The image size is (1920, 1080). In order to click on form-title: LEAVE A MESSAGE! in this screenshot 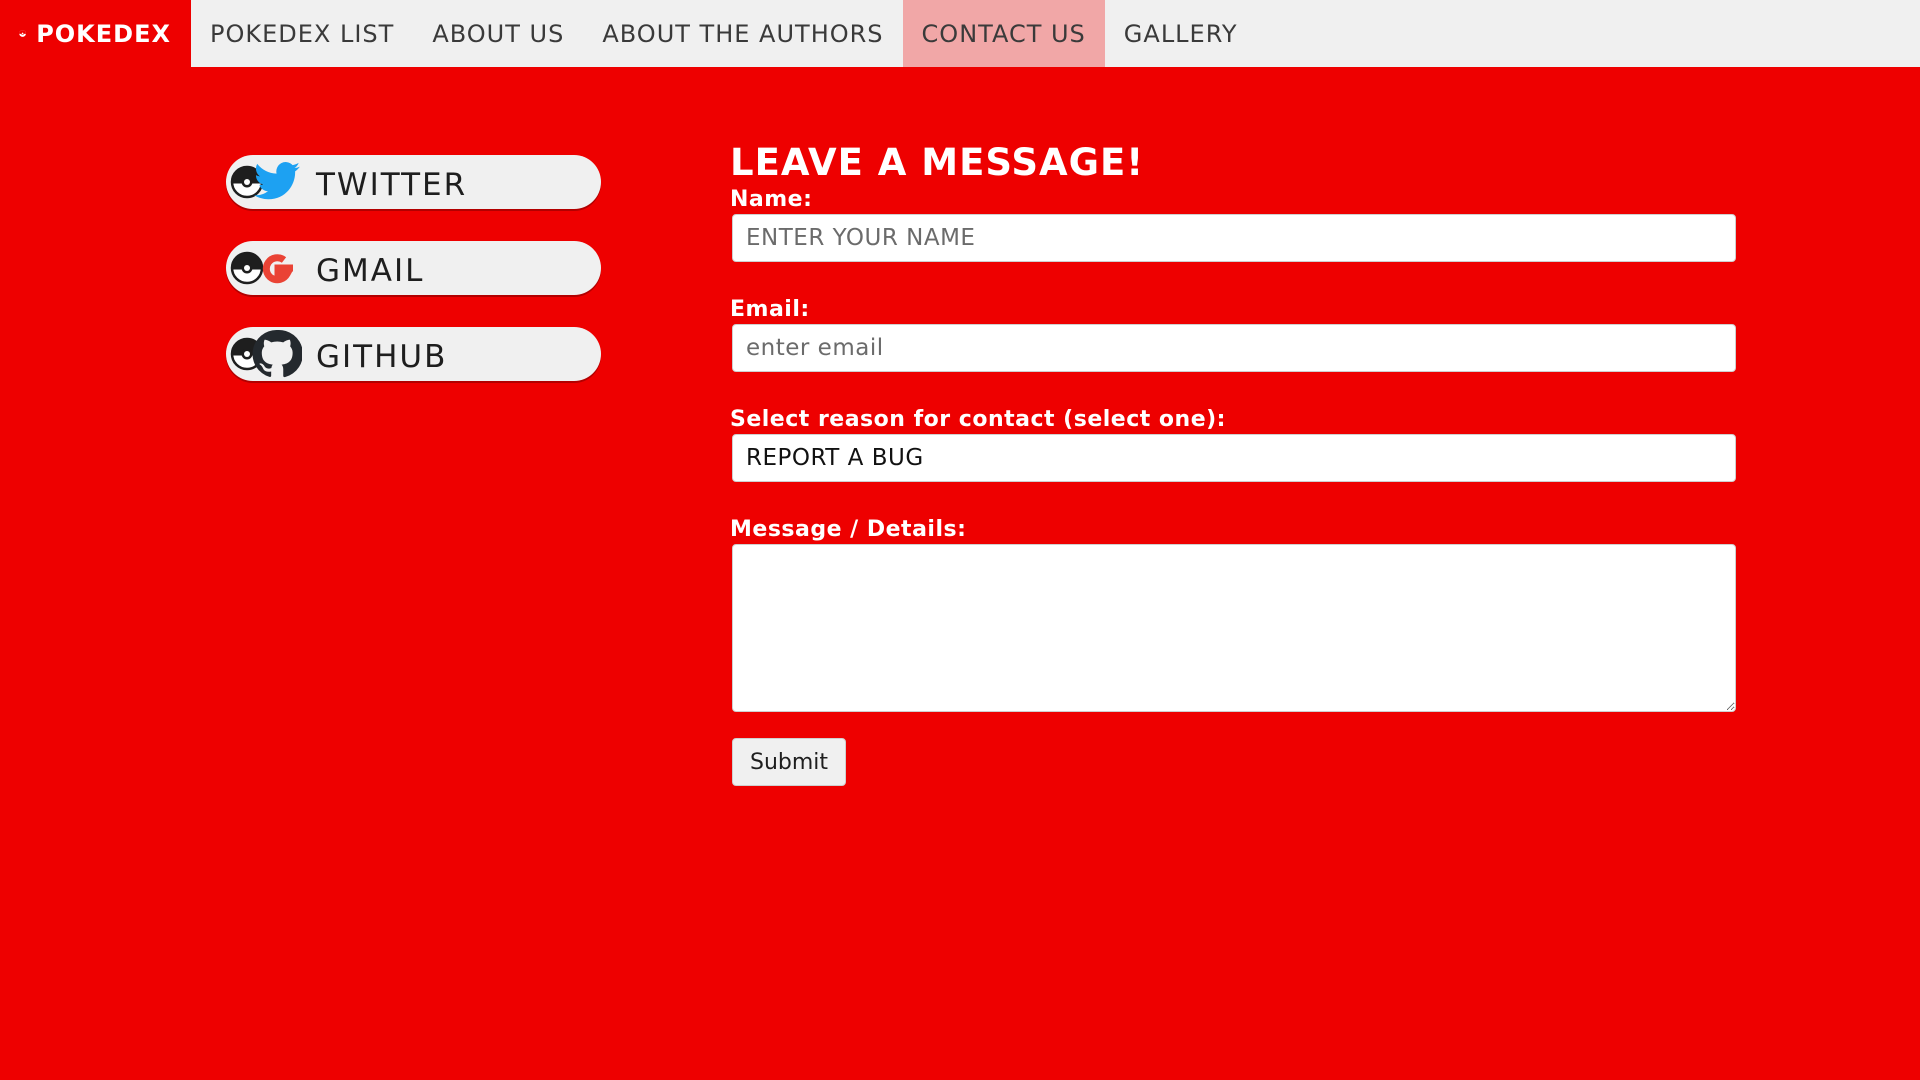, I will do `click(937, 162)`.